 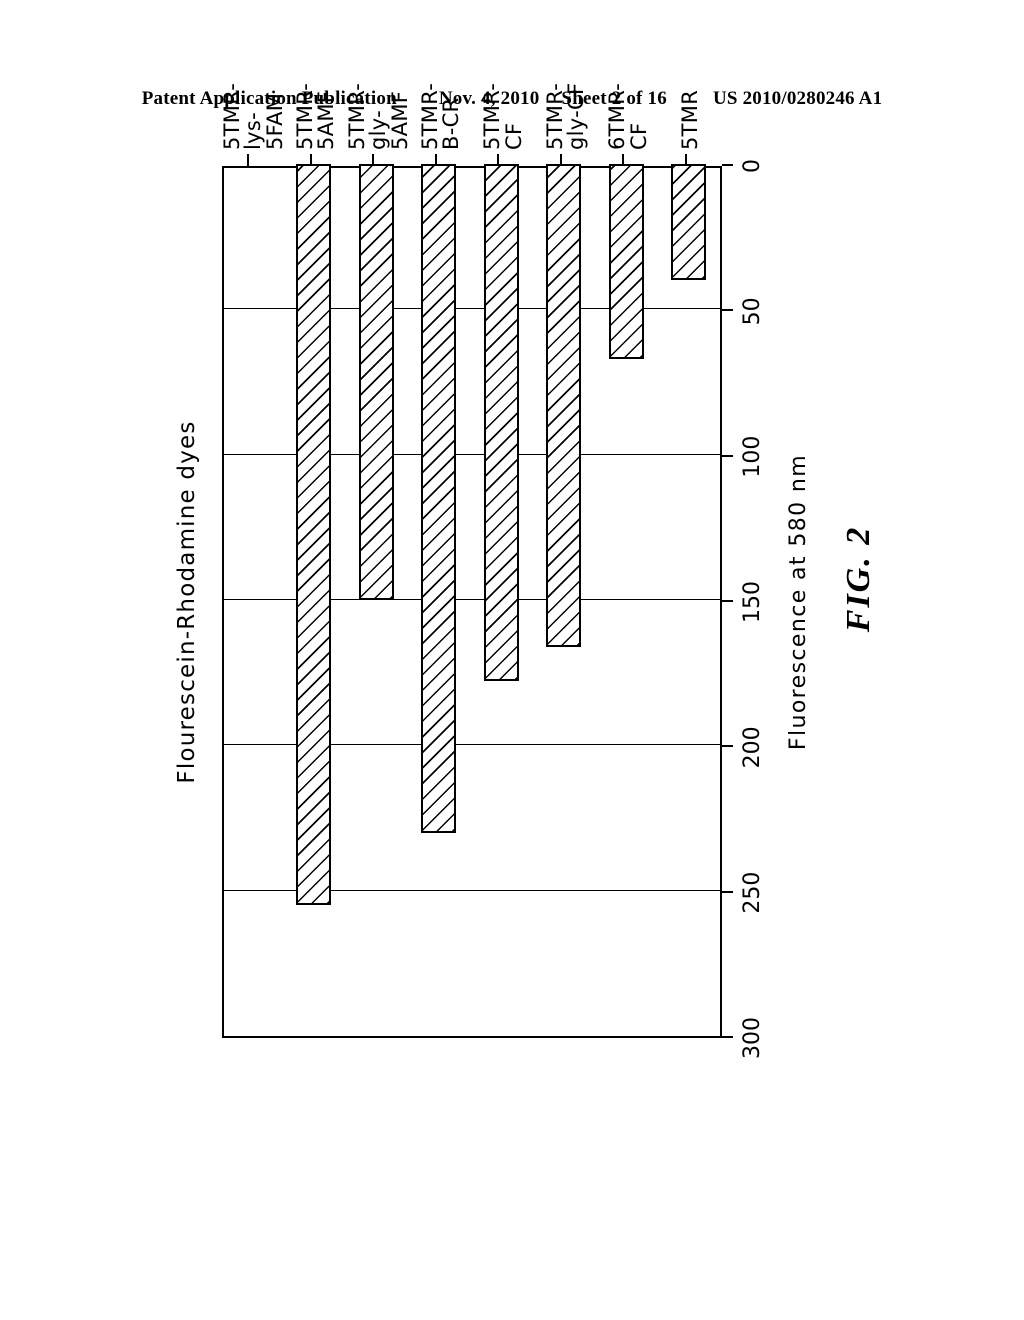 What do you see at coordinates (690, 119) in the screenshot?
I see `category-label: 5TMR` at bounding box center [690, 119].